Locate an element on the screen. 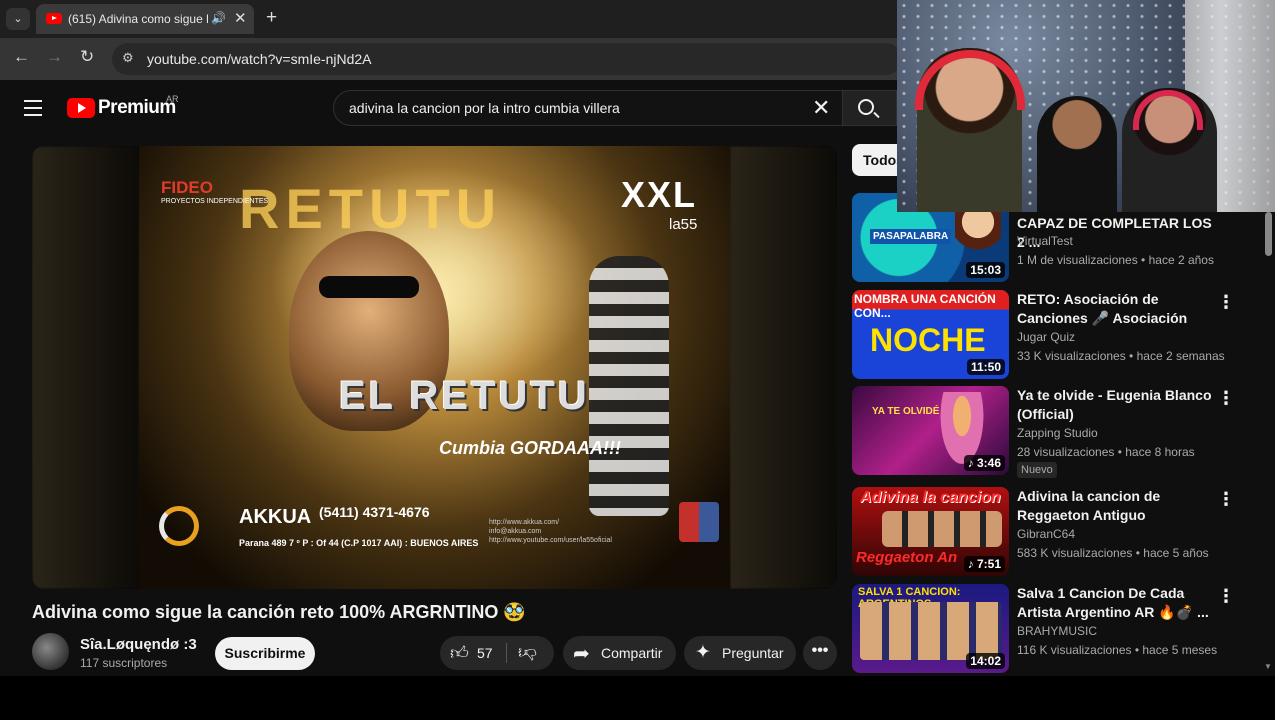  webcam-overlay is located at coordinates (1086, 106).